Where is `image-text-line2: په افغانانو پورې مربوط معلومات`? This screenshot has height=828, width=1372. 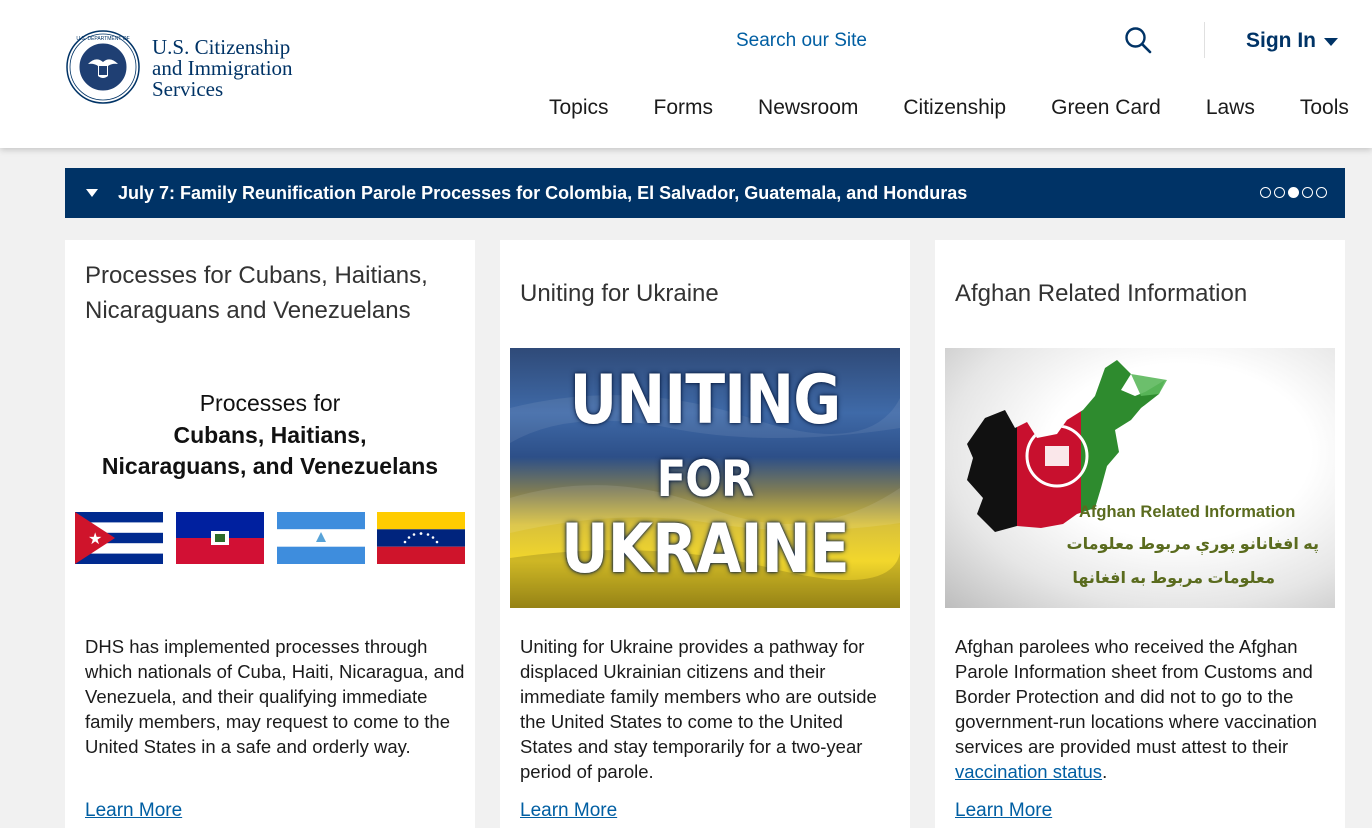
image-text-line2: په افغانانو پورې مربوط معلومات is located at coordinates (1192, 544).